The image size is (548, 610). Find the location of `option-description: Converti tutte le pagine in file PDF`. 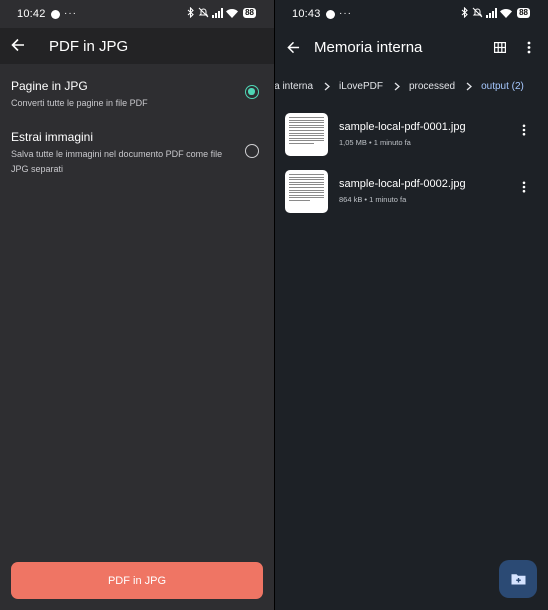

option-description: Converti tutte le pagine in file PDF is located at coordinates (79, 103).